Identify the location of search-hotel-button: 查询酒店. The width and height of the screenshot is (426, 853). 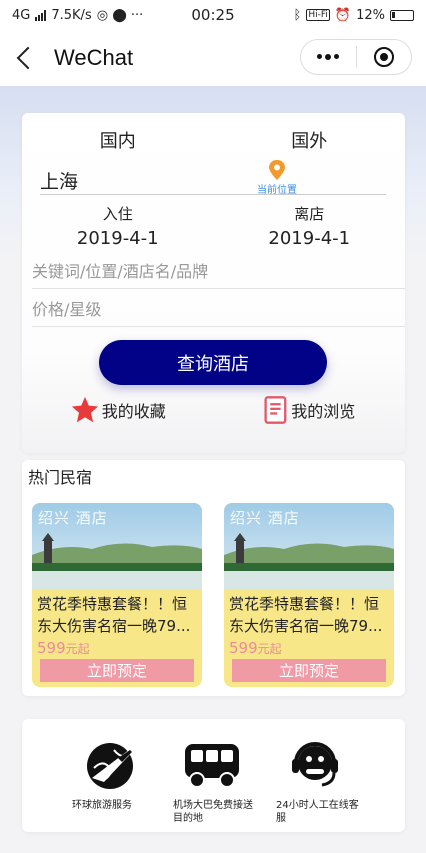
(213, 362).